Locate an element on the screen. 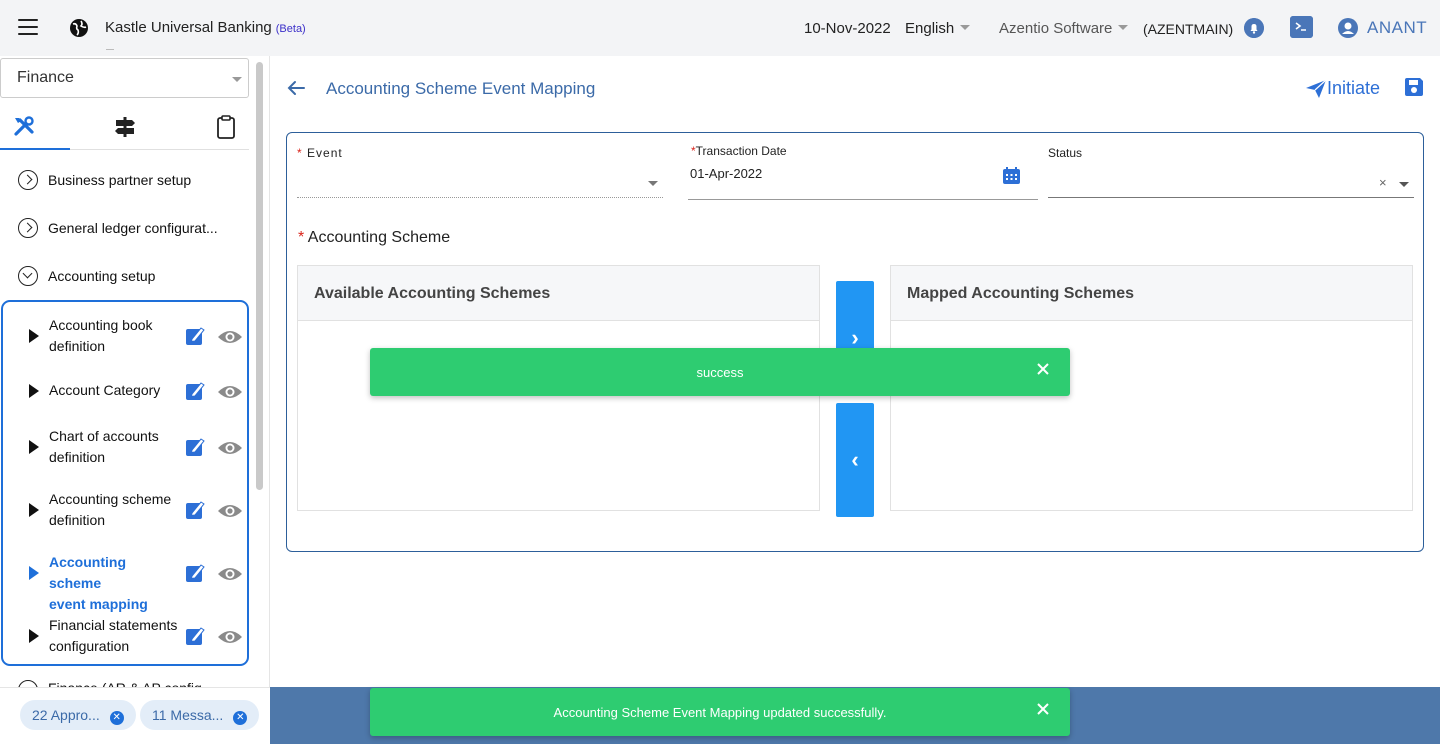 The image size is (1440, 744). module-select: Finance is located at coordinates (124, 78).